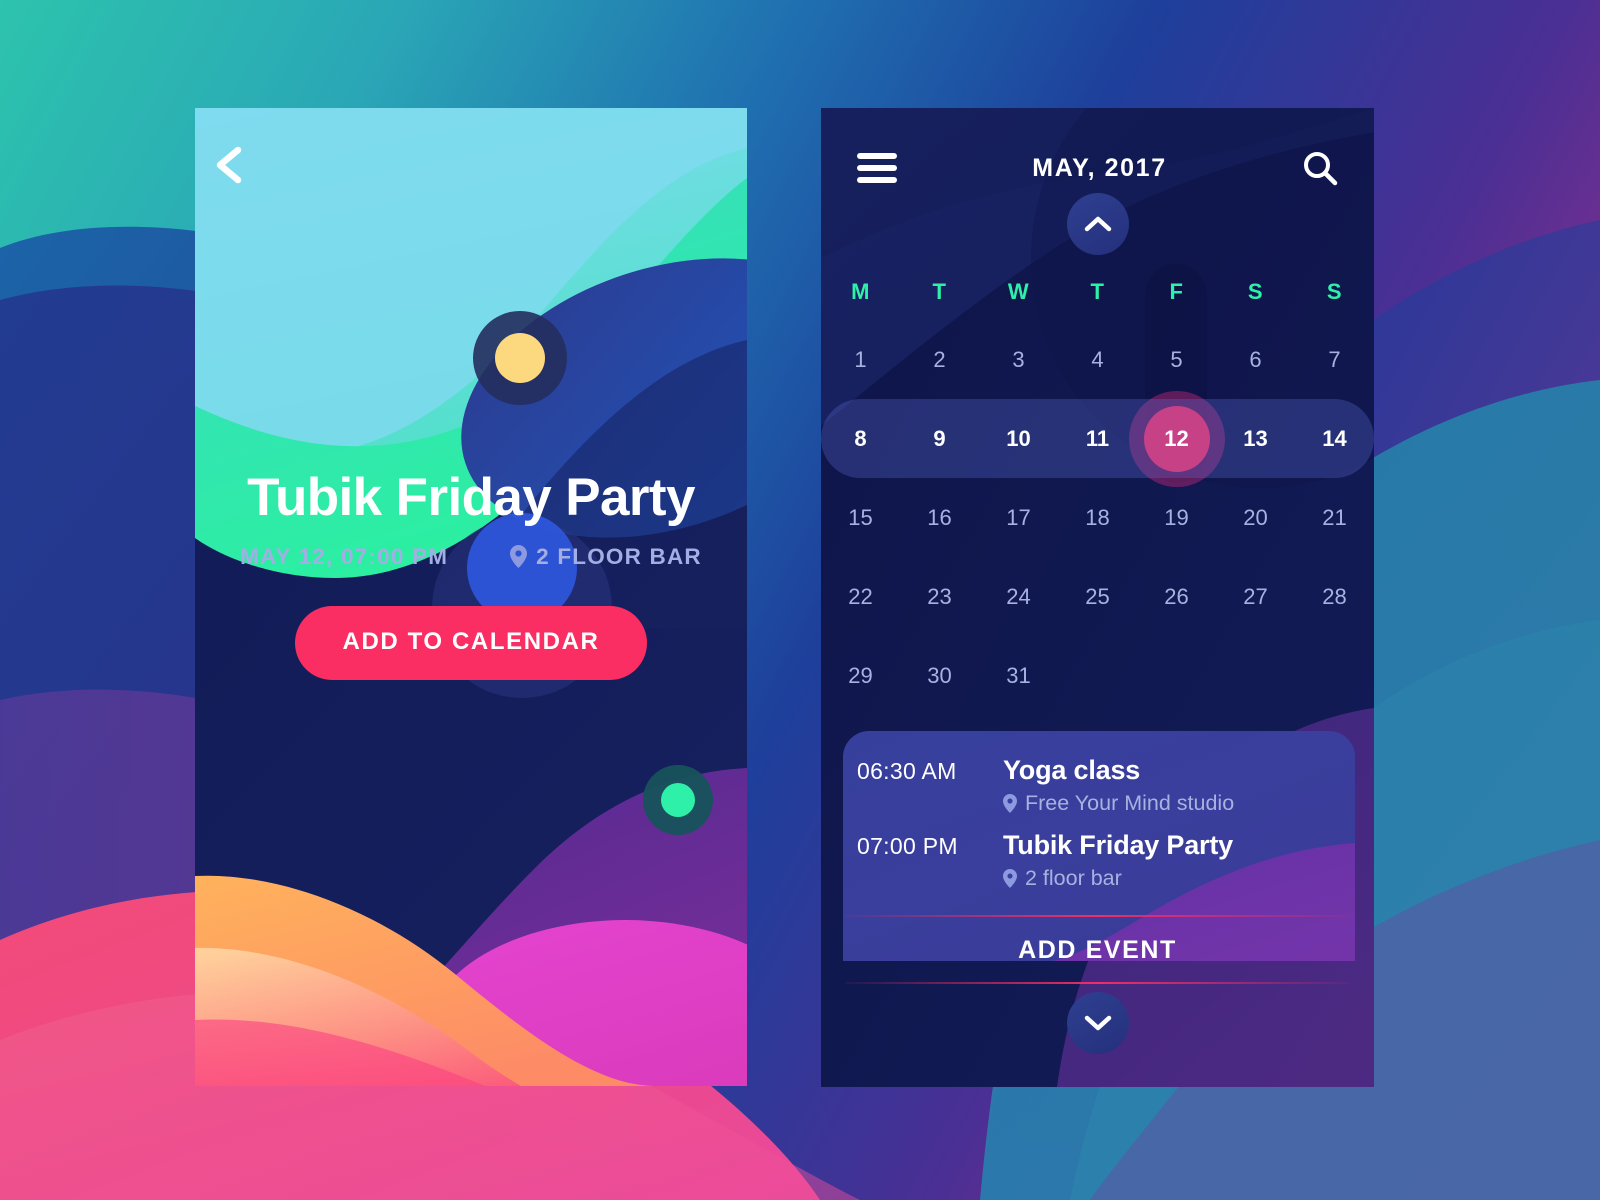 This screenshot has height=1200, width=1600. Describe the element at coordinates (1018, 439) in the screenshot. I see `calendar-day: 10` at that location.